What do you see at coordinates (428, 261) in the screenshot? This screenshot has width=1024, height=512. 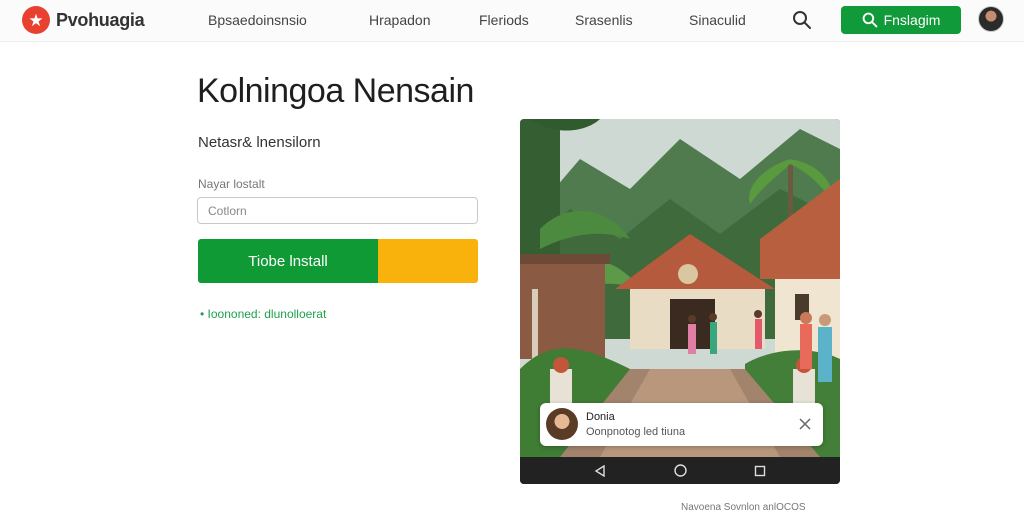 I see `install-button-accent` at bounding box center [428, 261].